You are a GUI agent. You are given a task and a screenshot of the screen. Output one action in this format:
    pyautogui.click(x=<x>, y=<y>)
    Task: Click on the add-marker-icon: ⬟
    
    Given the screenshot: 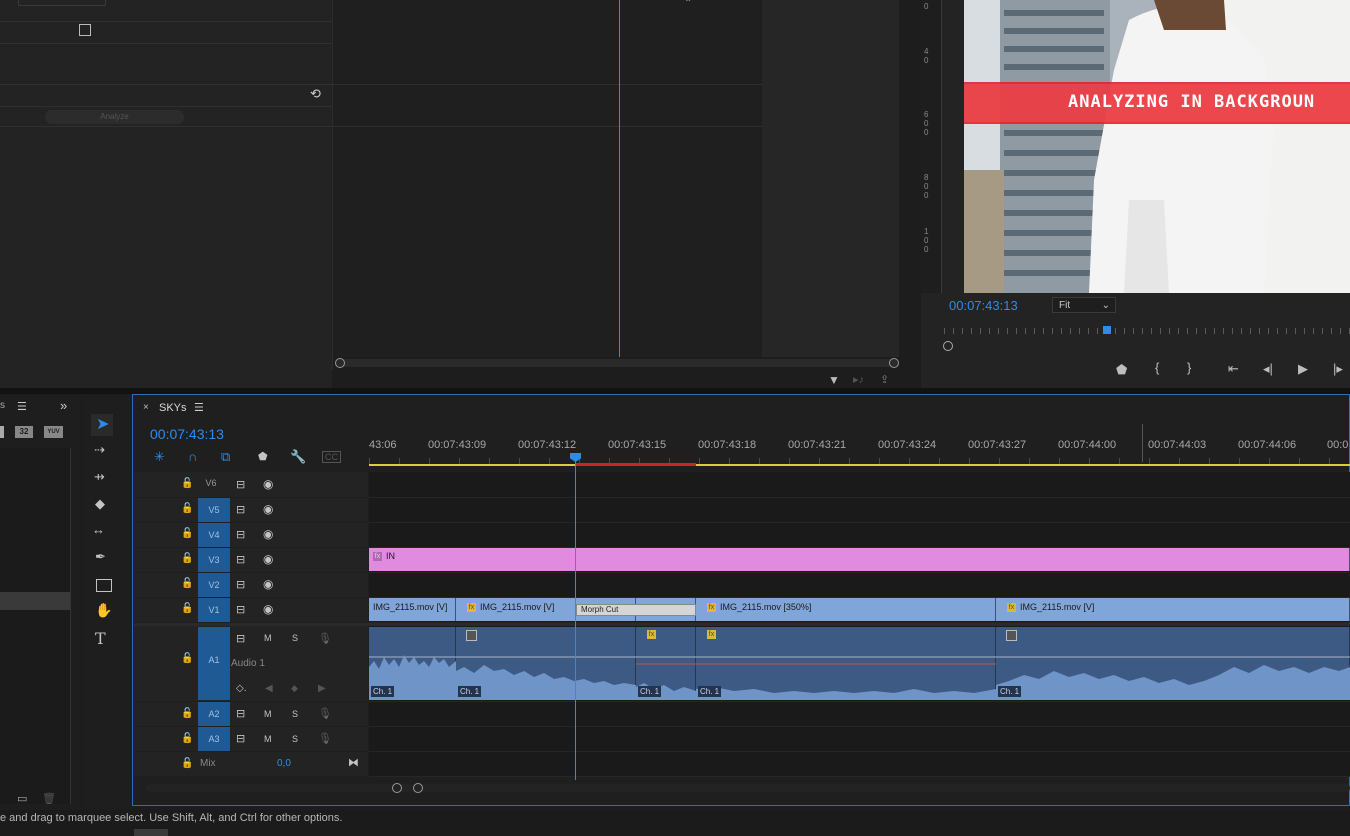 What is the action you would take?
    pyautogui.click(x=1121, y=370)
    